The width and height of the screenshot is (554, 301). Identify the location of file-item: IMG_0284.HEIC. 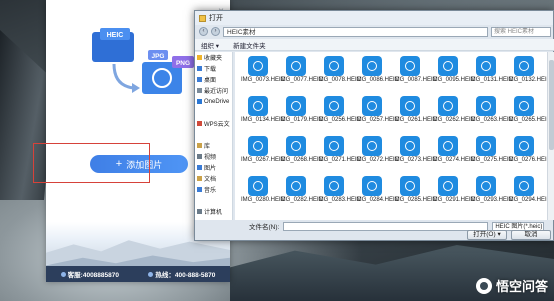
(377, 193).